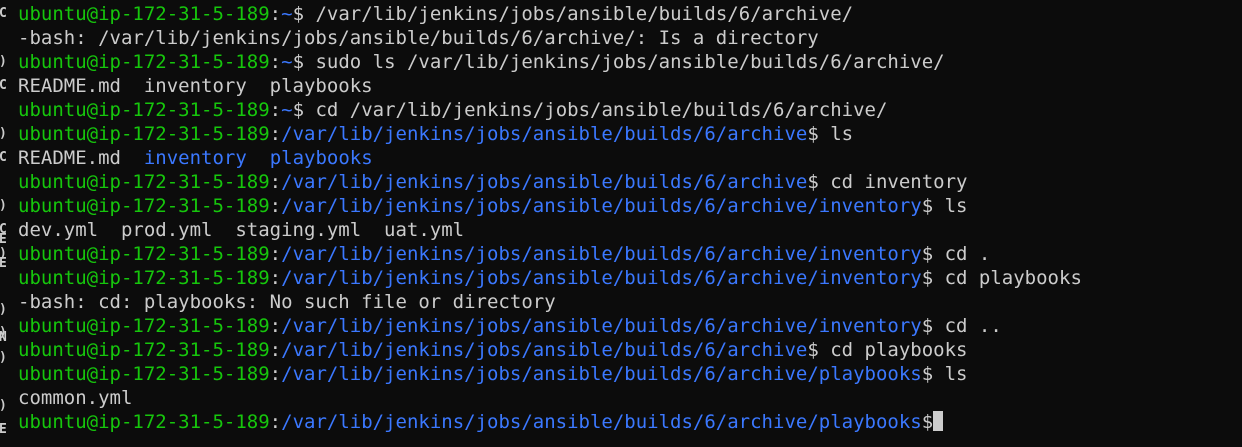 The height and width of the screenshot is (447, 1242). What do you see at coordinates (967, 326) in the screenshot?
I see `command-text: cd ..` at bounding box center [967, 326].